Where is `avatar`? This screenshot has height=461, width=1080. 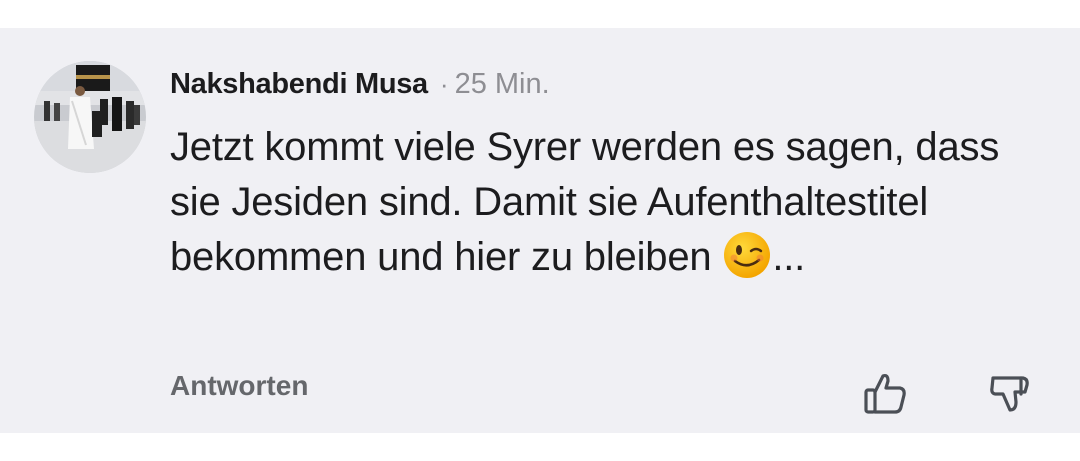 avatar is located at coordinates (90, 117).